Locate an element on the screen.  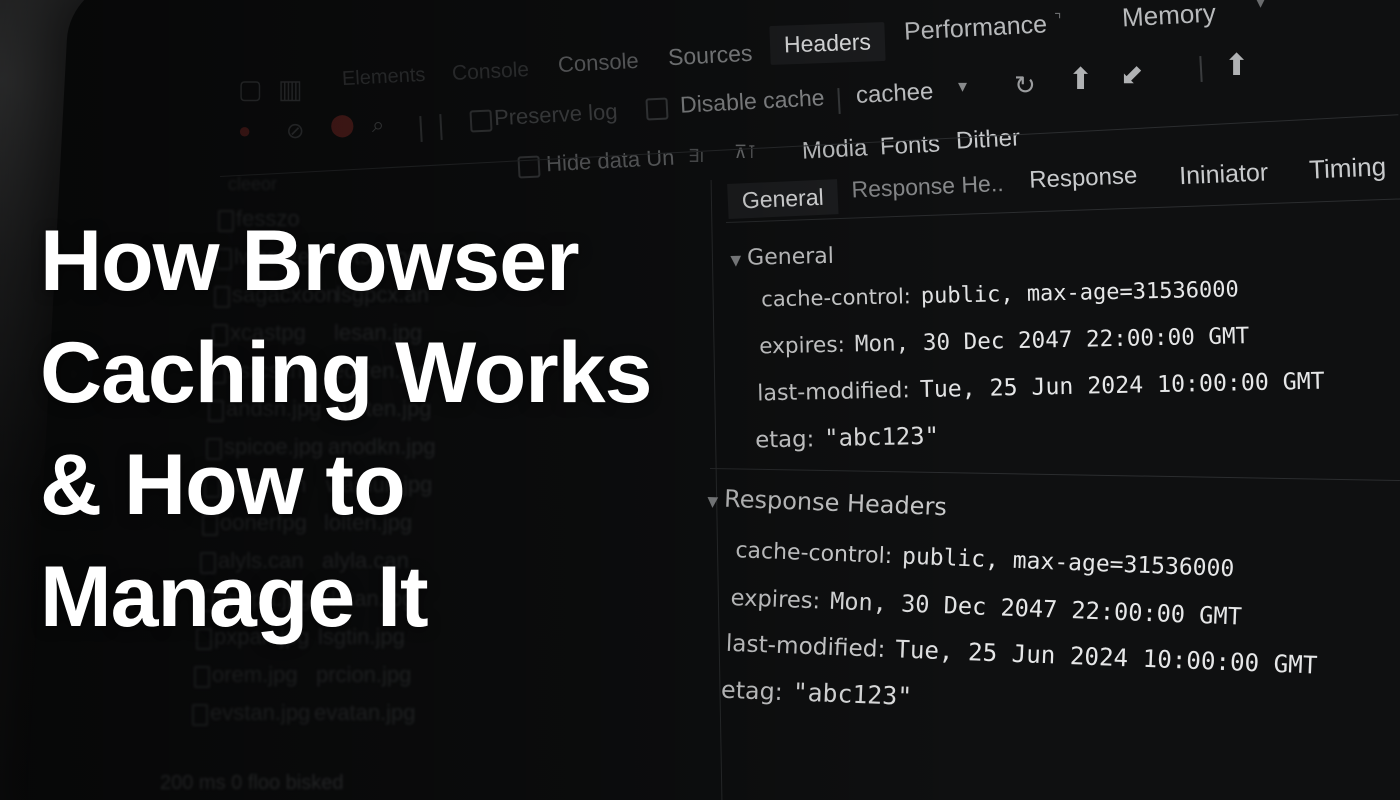
headline-line-4: Manage It is located at coordinates (234, 597).